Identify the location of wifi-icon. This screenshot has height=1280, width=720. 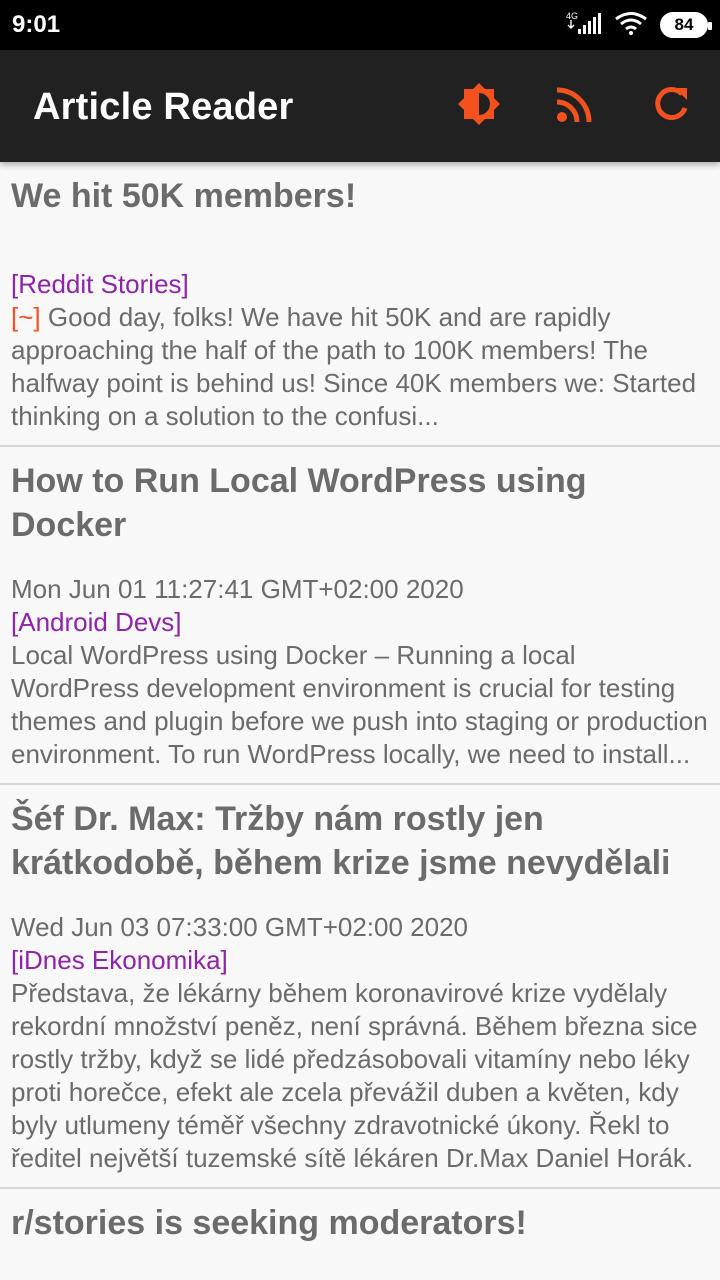
(631, 25).